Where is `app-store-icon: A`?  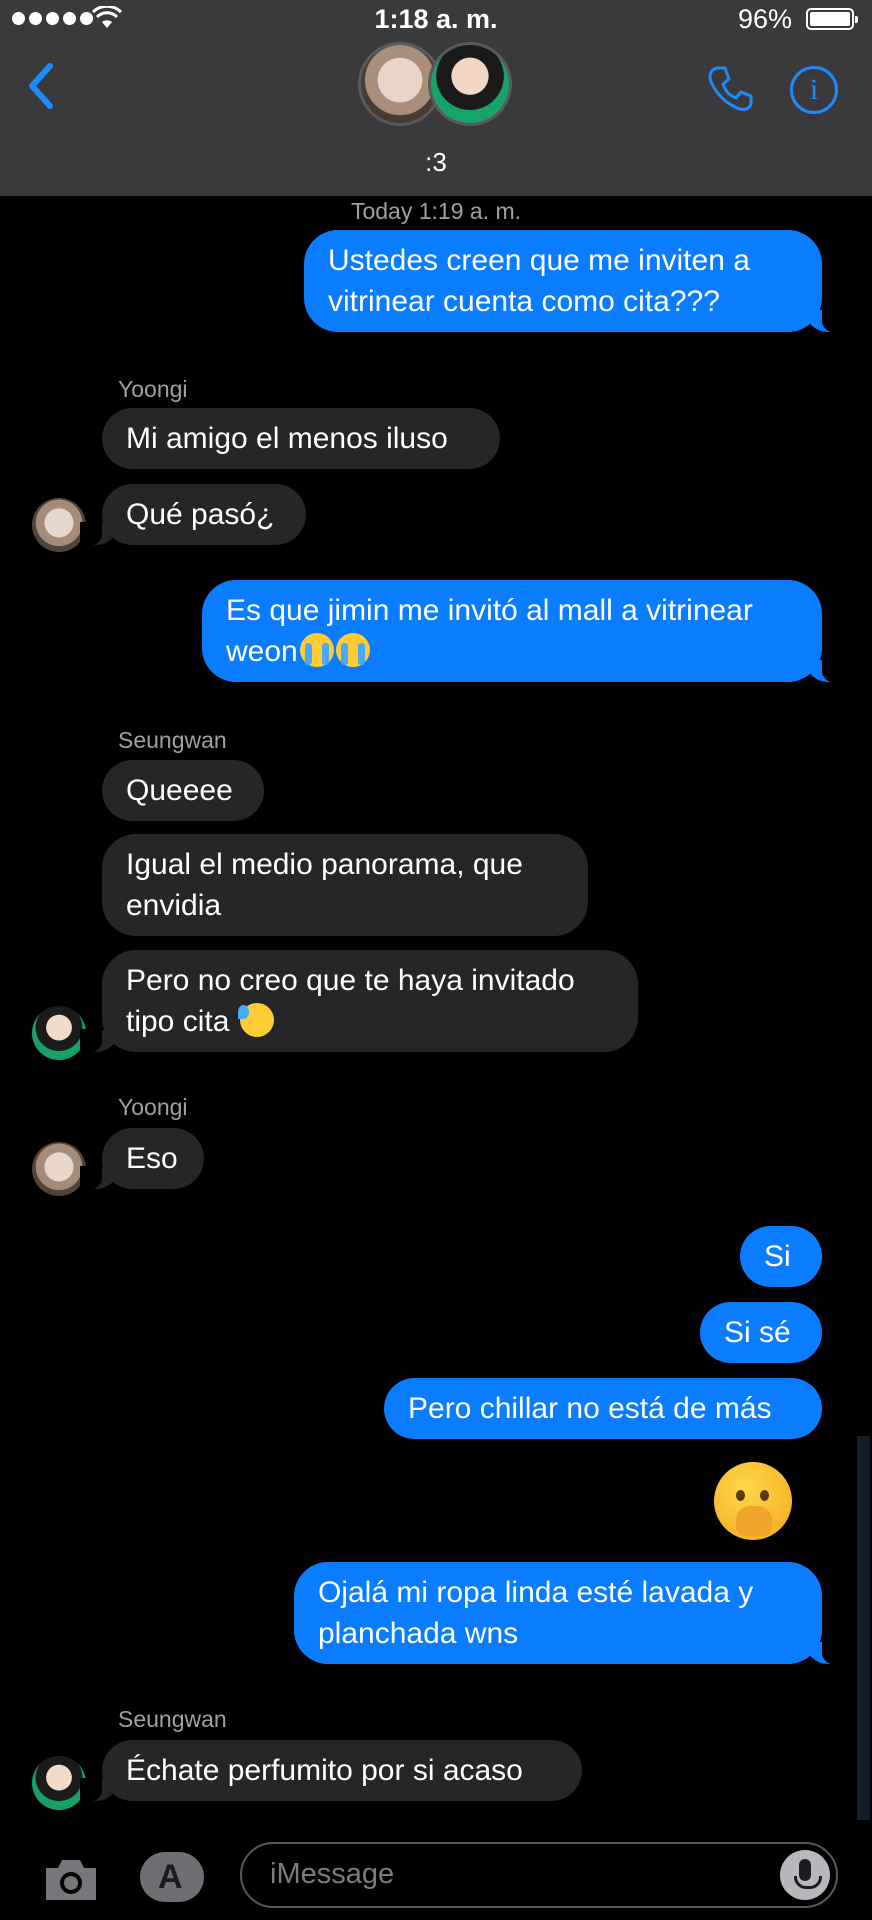 app-store-icon: A is located at coordinates (170, 1877).